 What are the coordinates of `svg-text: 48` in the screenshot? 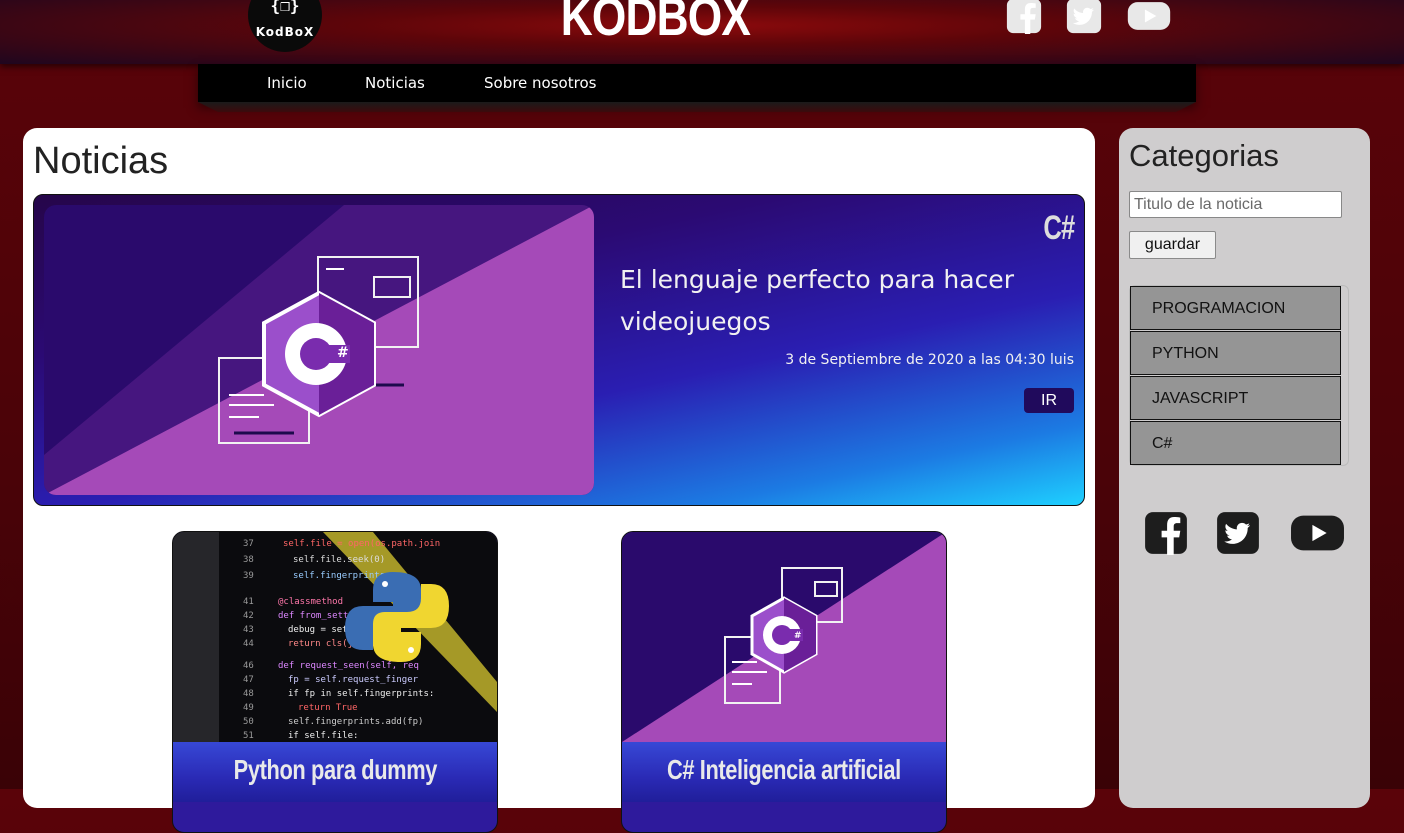 It's located at (248, 694).